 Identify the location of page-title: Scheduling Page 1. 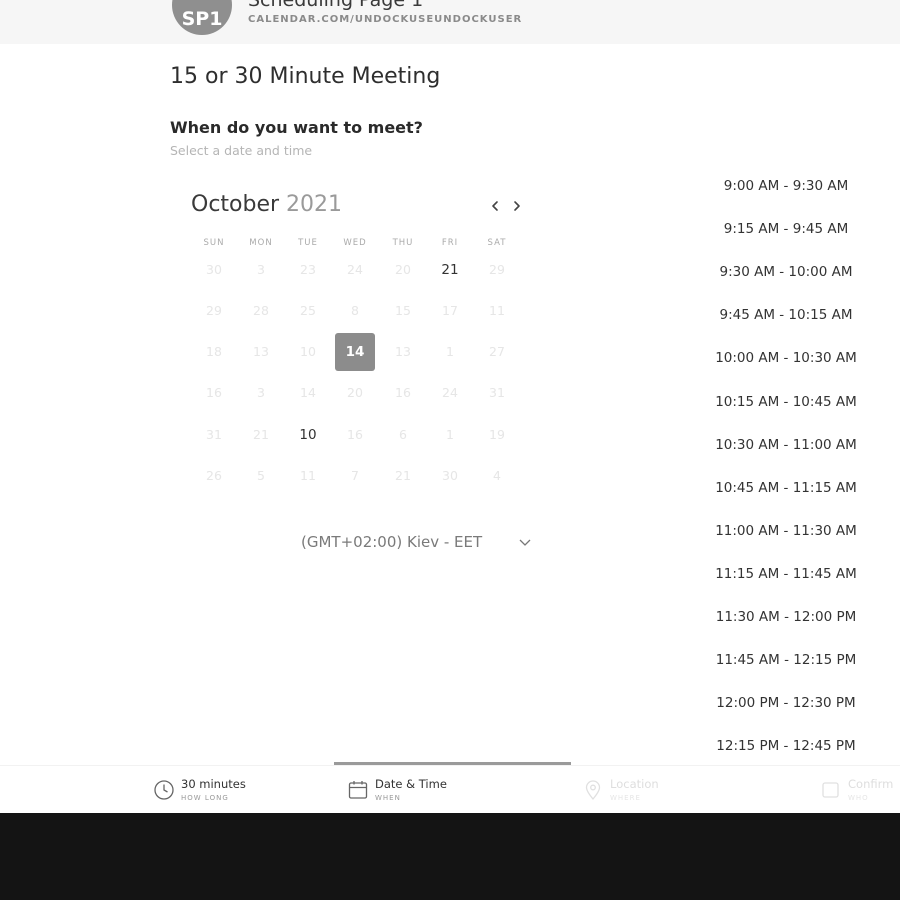
(336, 5).